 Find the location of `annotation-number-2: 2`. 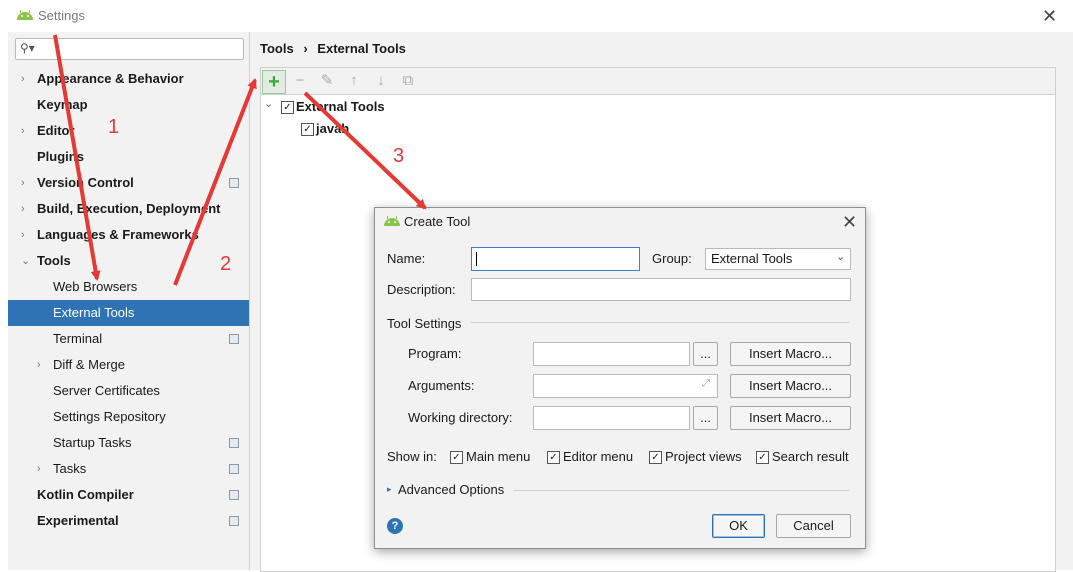

annotation-number-2: 2 is located at coordinates (226, 264).